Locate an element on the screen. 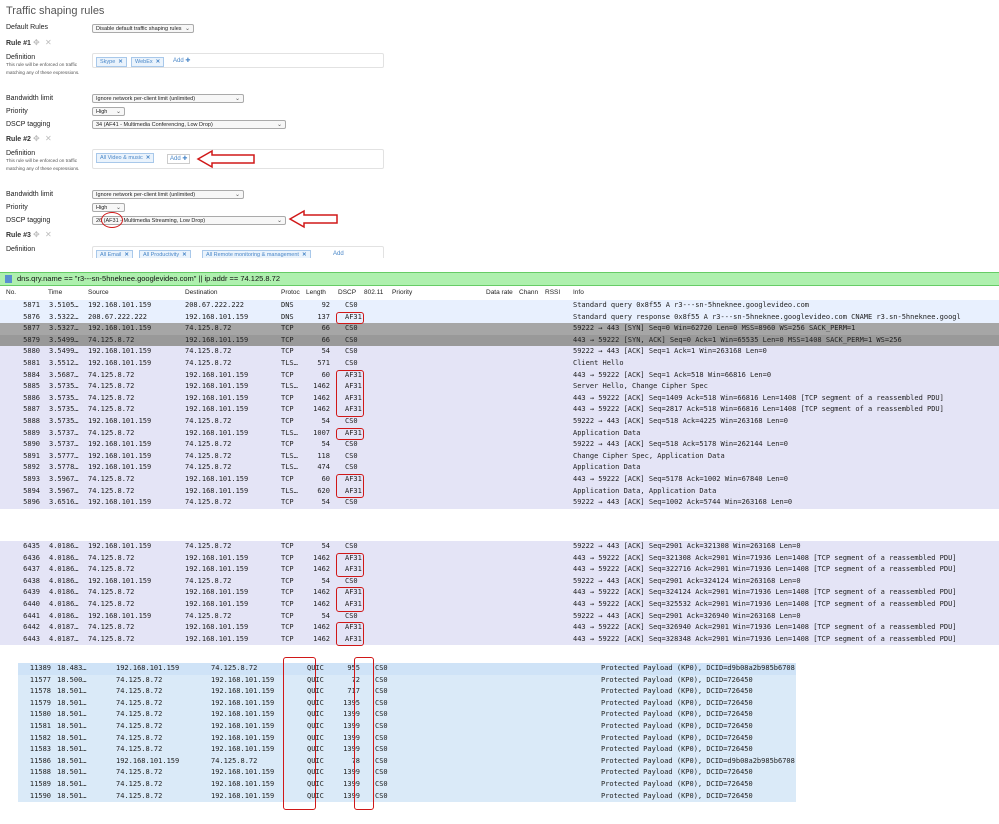 Image resolution: width=999 pixels, height=824 pixels. rule-2-priority-select: High ⌄ is located at coordinates (108, 207).